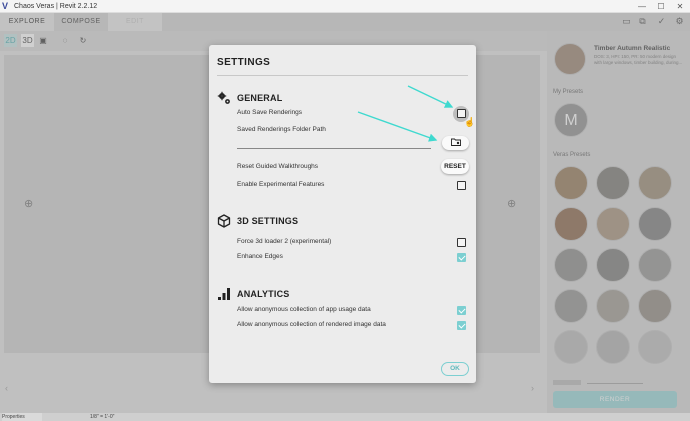 Image resolution: width=690 pixels, height=421 pixels. I want to click on annotation-arrows, so click(405, 113).